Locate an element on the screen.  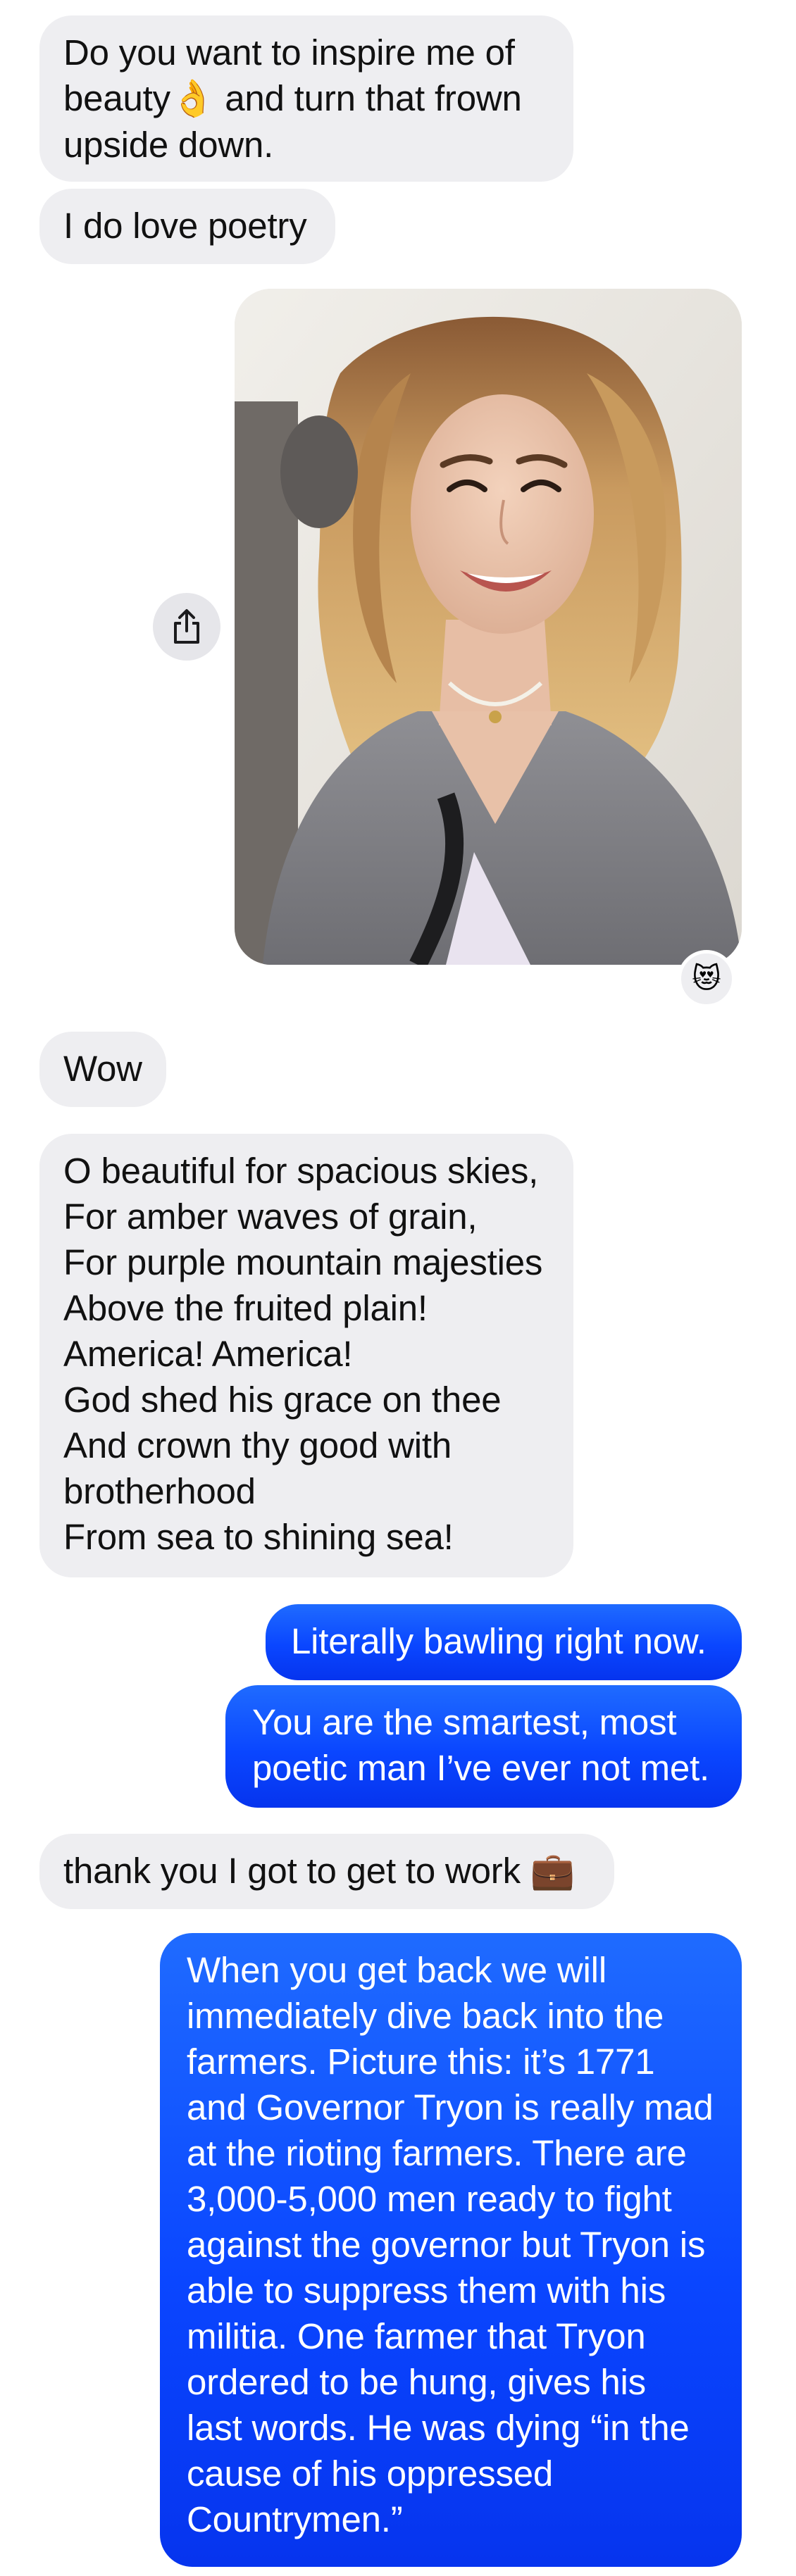
message-text-line: Countrymen.” is located at coordinates (295, 2519).